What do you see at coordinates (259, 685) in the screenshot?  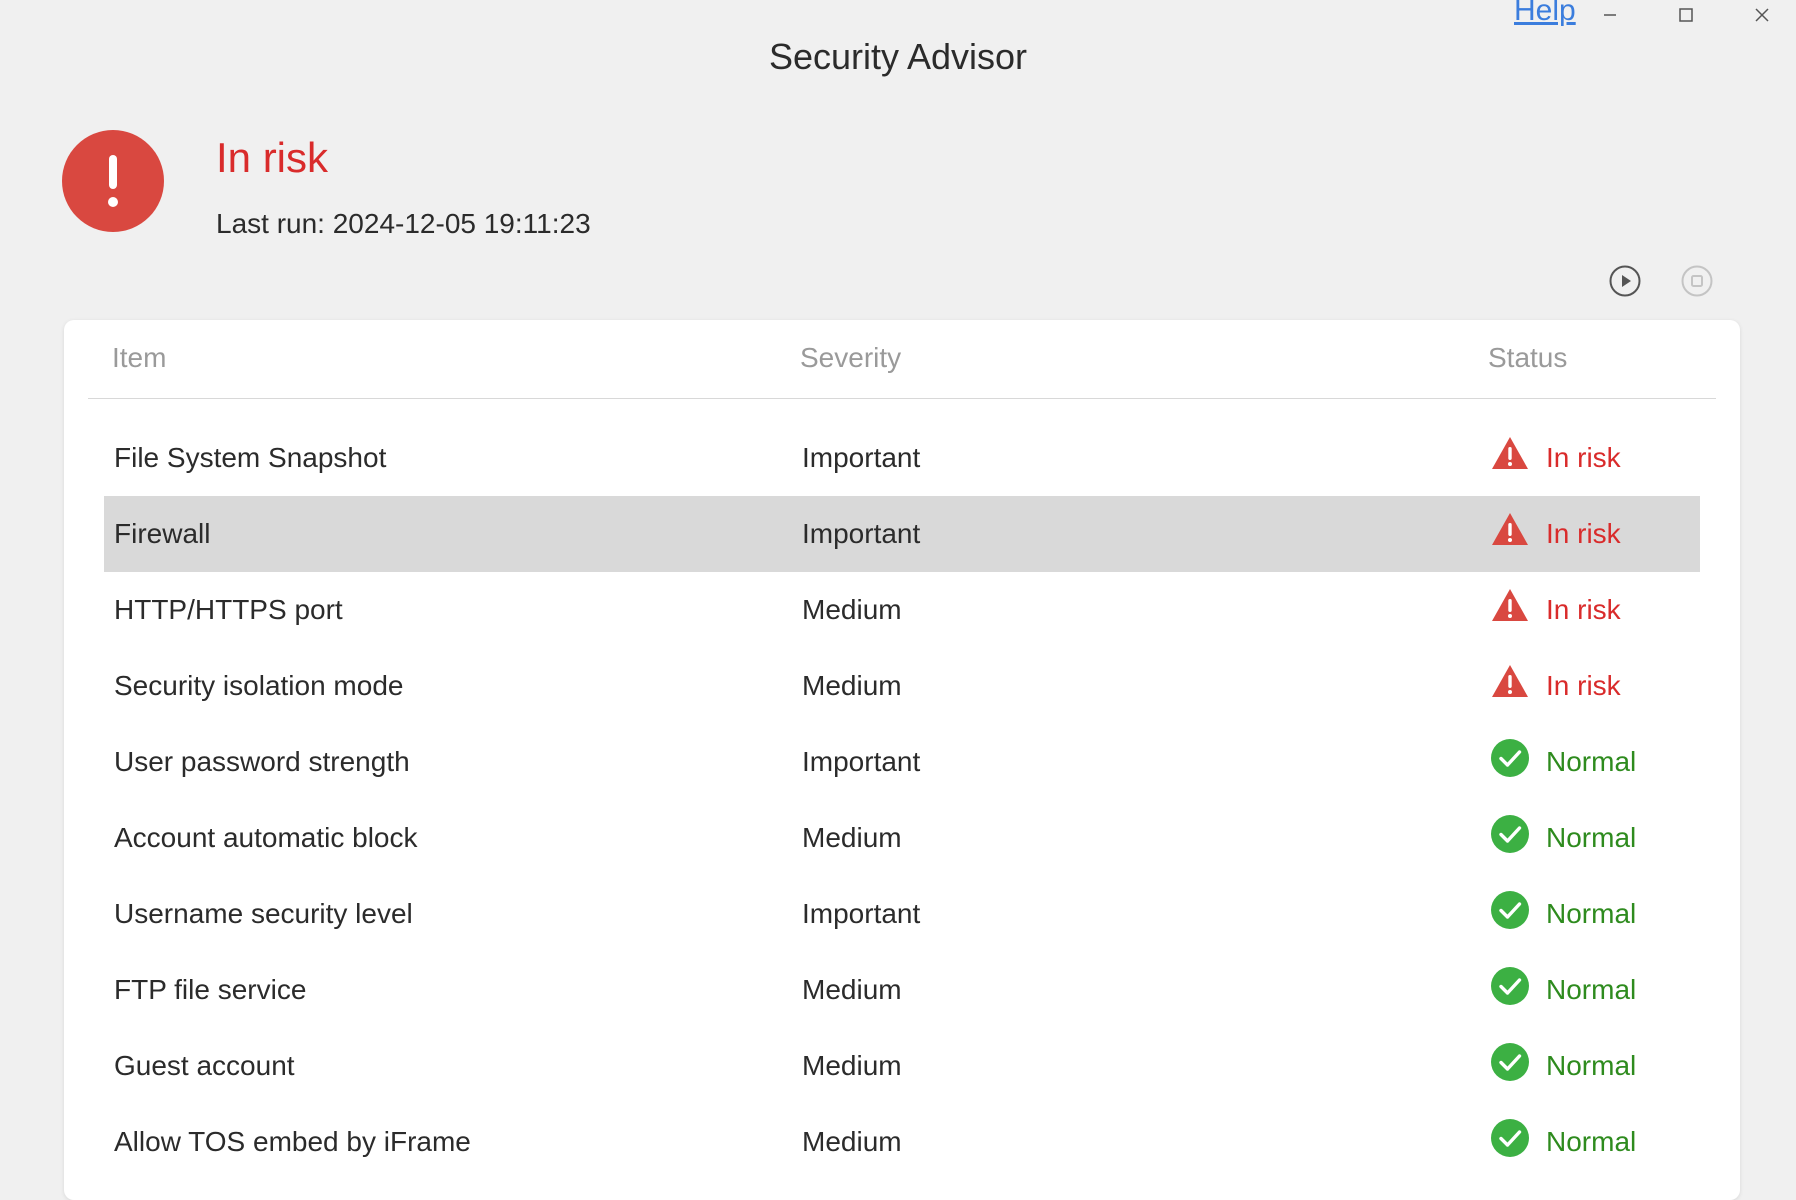 I see `item-name: Security isolation mode` at bounding box center [259, 685].